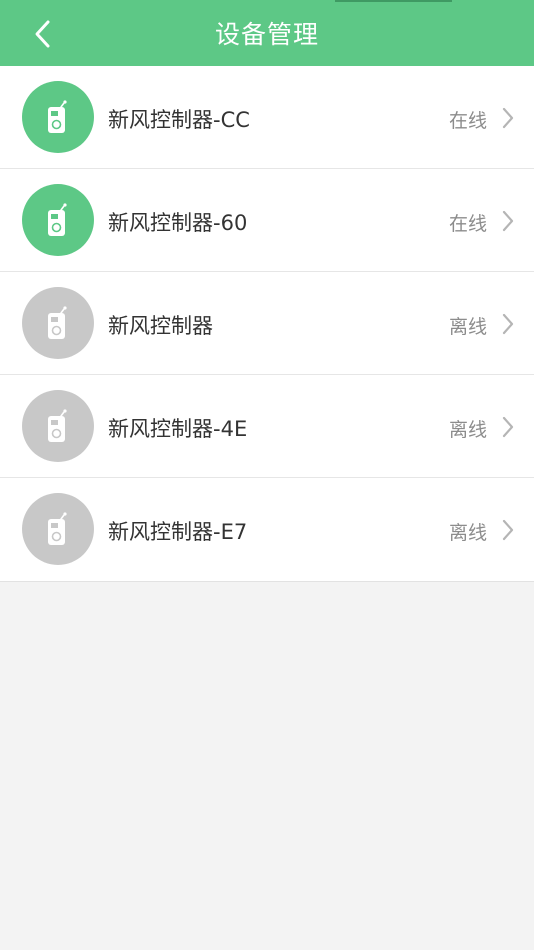  What do you see at coordinates (267, 529) in the screenshot?
I see `device-row: 新风控制器-E7 离线` at bounding box center [267, 529].